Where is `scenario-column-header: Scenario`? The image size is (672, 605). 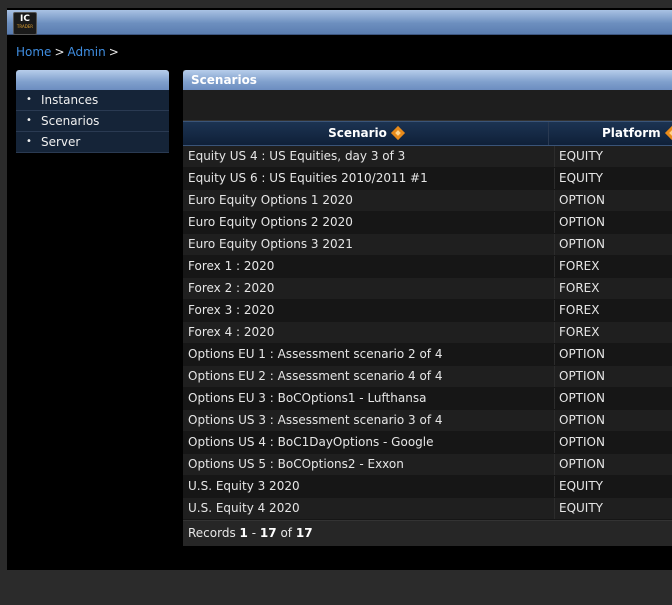
scenario-column-header: Scenario is located at coordinates (366, 133).